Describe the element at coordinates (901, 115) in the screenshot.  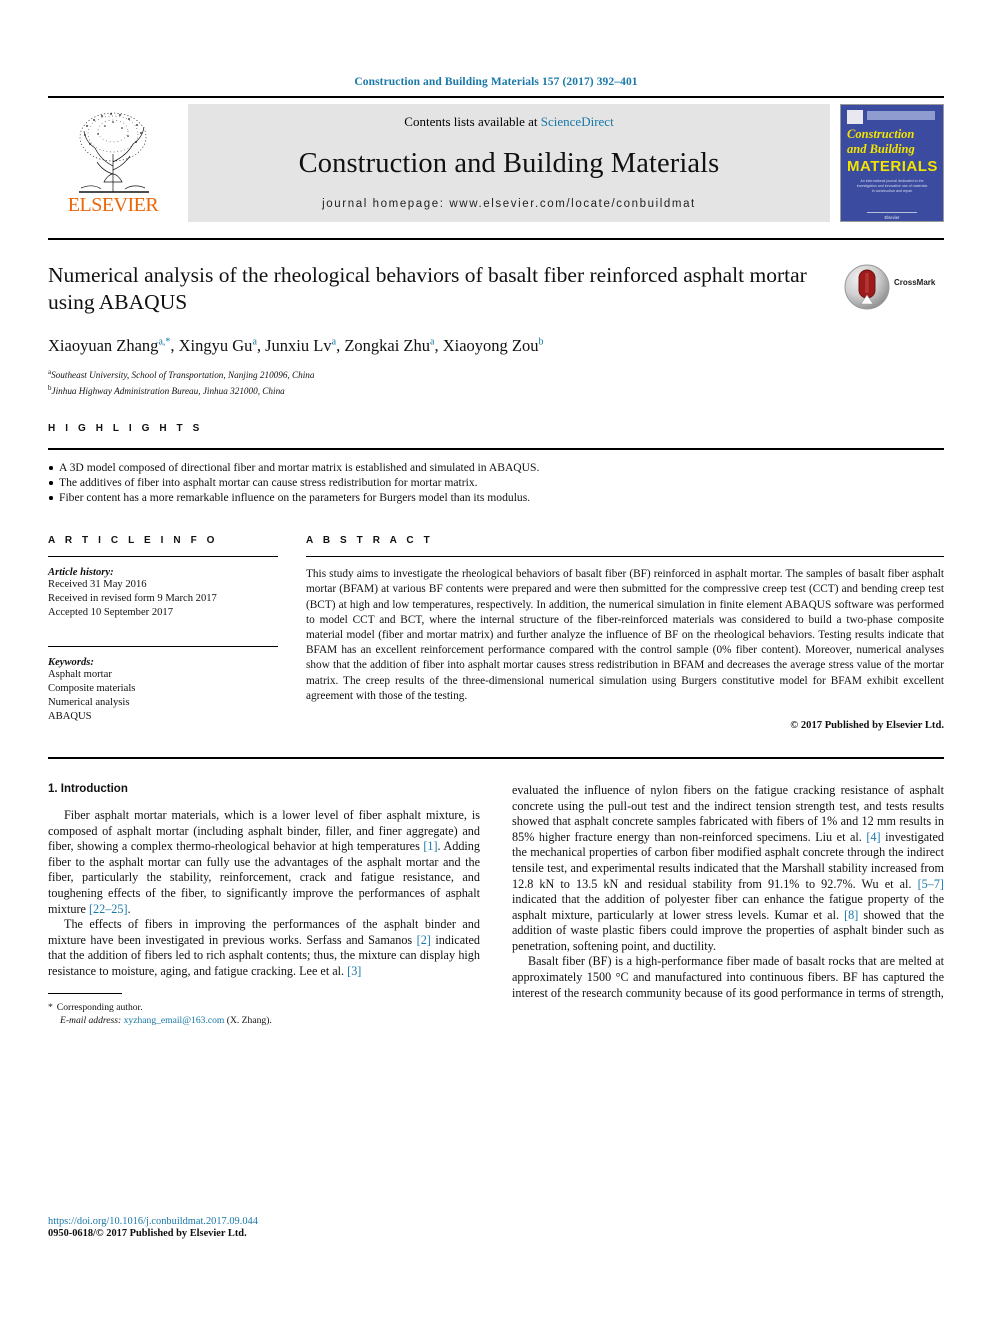
I see `cover-top-bar` at that location.